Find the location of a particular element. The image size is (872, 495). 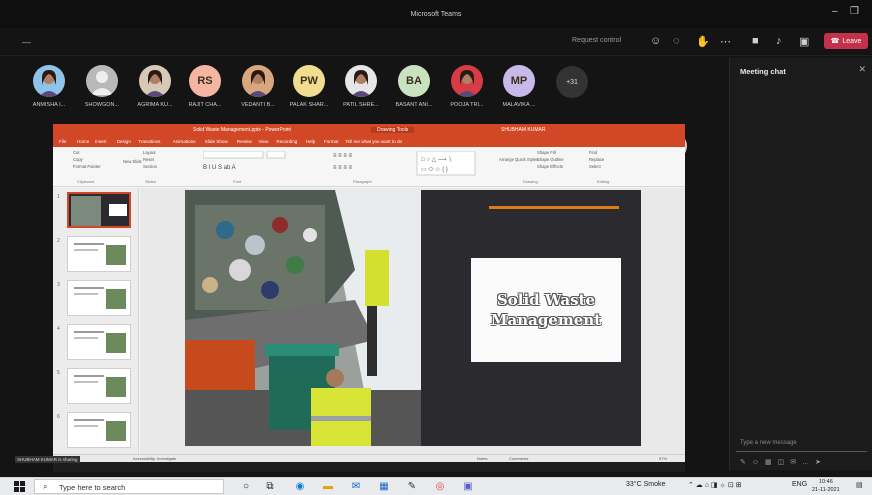

more-icon: ⋯ is located at coordinates (725, 41).